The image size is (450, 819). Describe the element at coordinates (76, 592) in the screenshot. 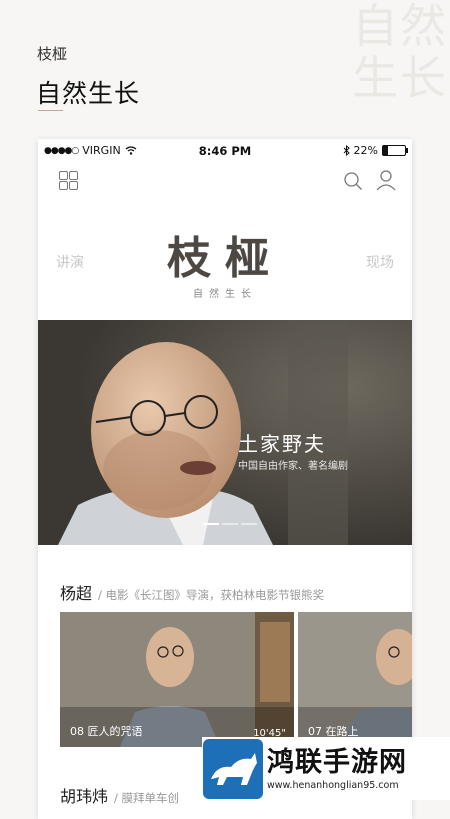

I see `speaker-name: 杨超` at that location.